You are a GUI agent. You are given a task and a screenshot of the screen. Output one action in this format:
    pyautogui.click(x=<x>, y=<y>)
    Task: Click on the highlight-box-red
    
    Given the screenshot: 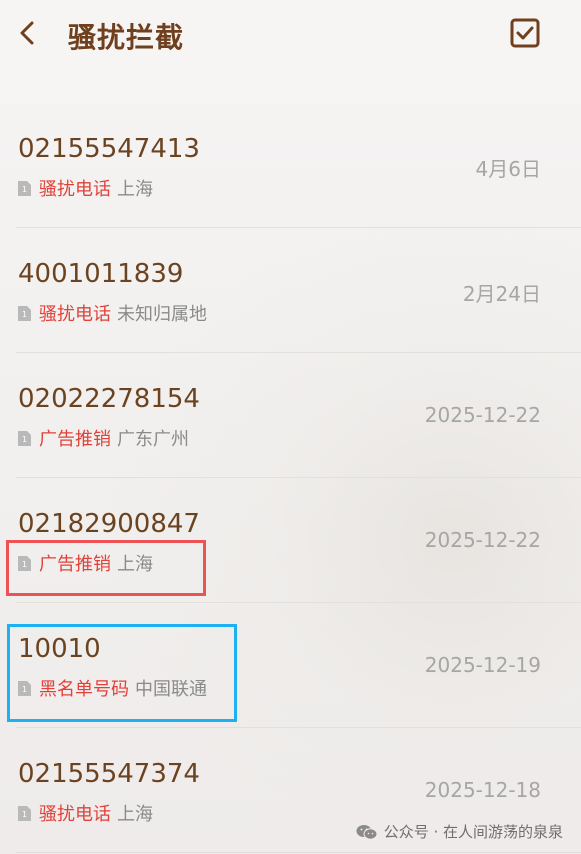 What is the action you would take?
    pyautogui.click(x=106, y=568)
    